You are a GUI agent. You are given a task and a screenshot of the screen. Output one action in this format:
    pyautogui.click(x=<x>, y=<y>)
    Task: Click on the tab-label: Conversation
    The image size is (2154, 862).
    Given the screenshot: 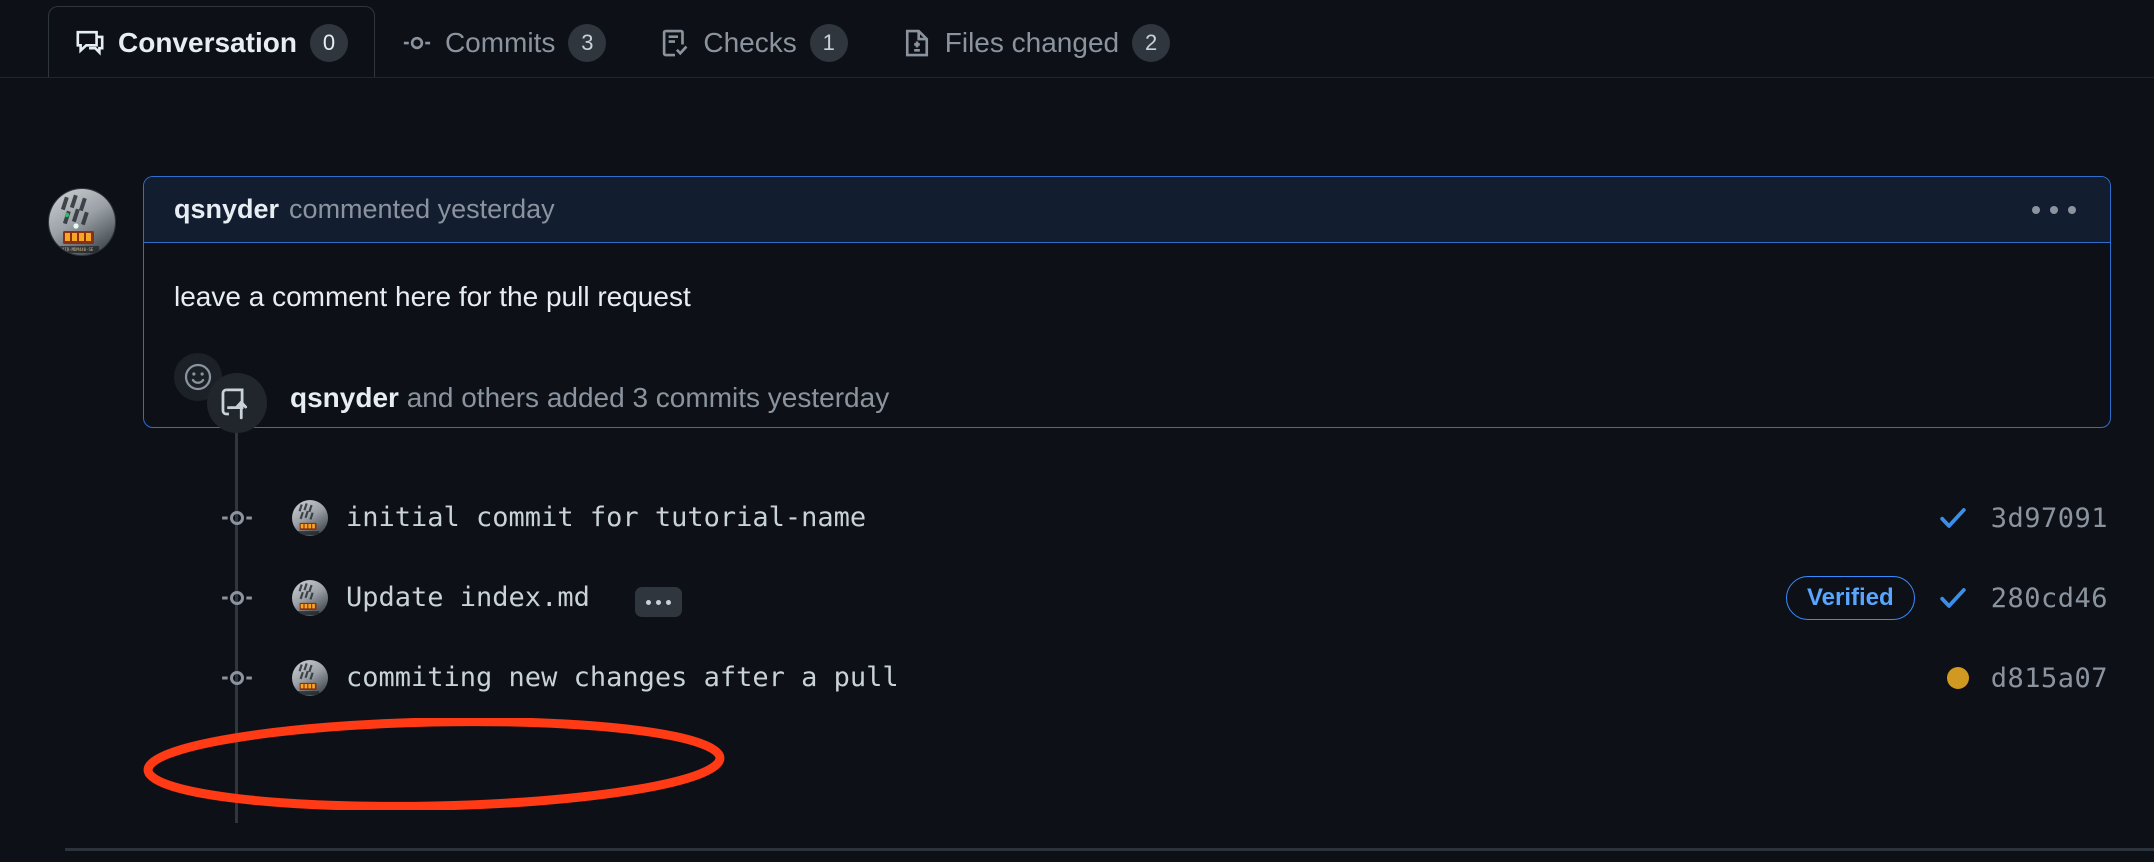 What is the action you would take?
    pyautogui.click(x=207, y=42)
    